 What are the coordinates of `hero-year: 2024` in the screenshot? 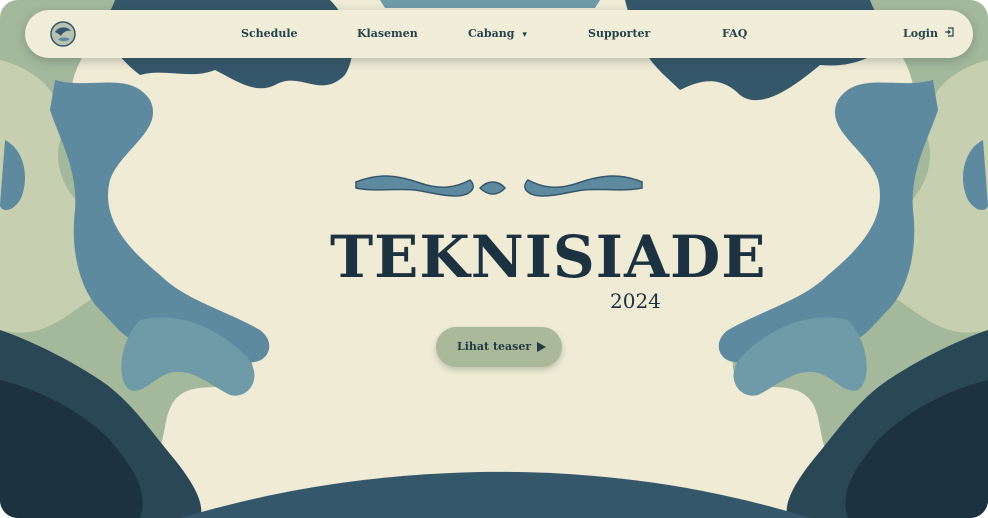 It's located at (635, 301).